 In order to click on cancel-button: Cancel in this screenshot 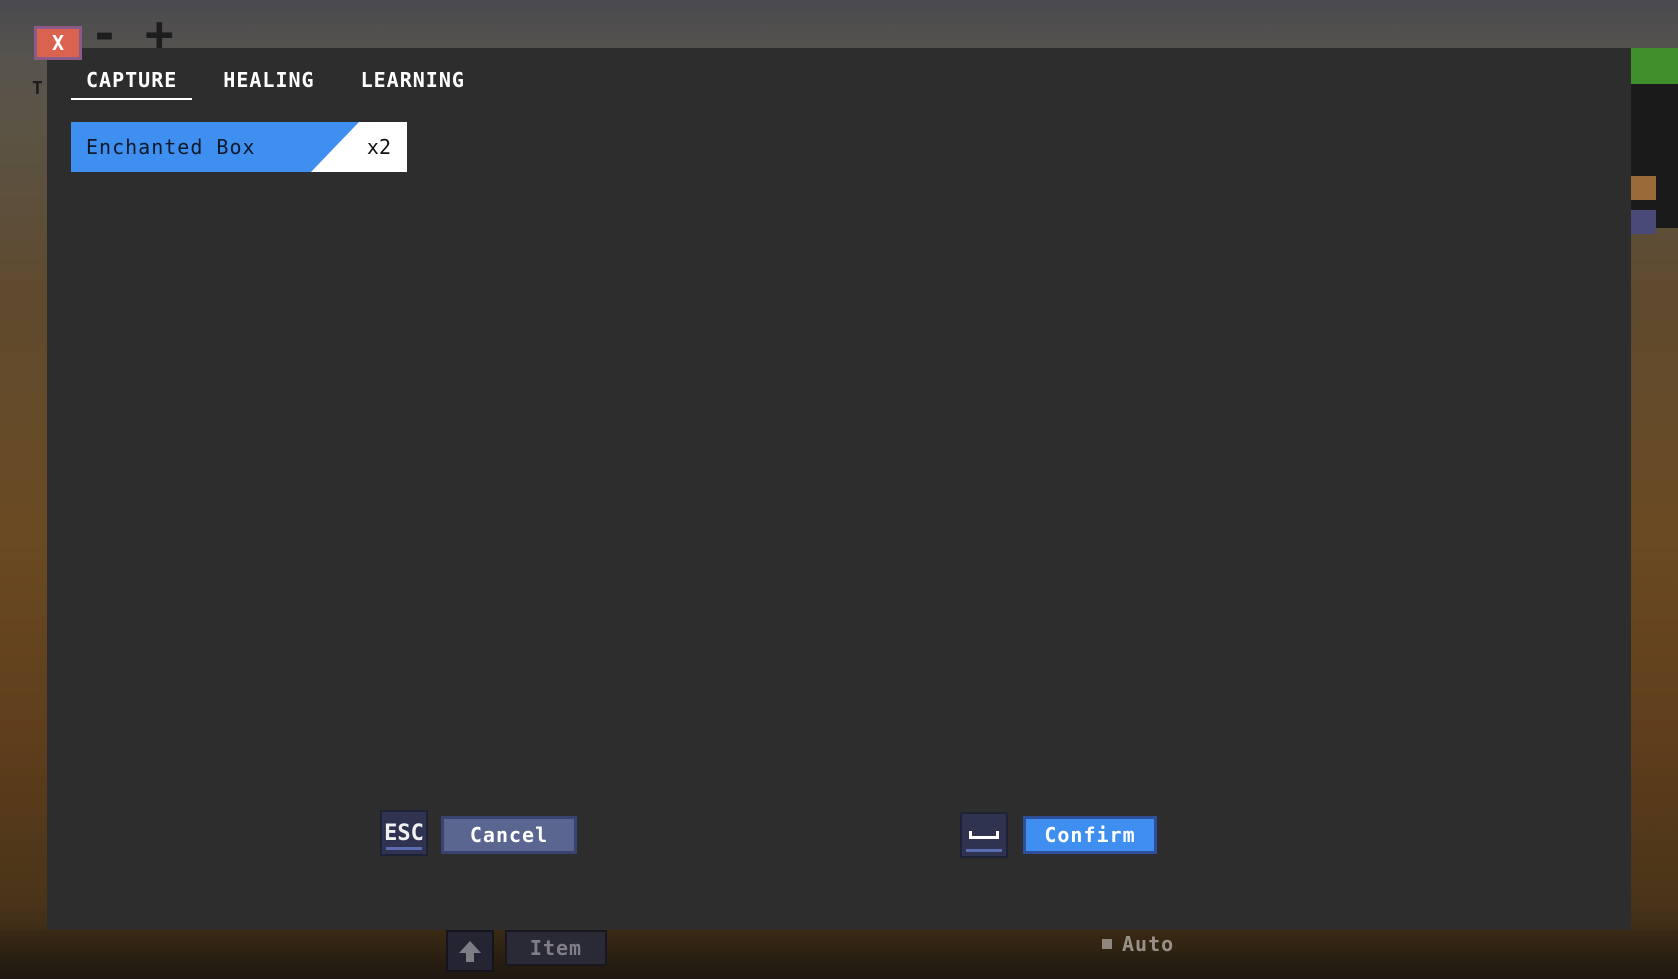, I will do `click(509, 835)`.